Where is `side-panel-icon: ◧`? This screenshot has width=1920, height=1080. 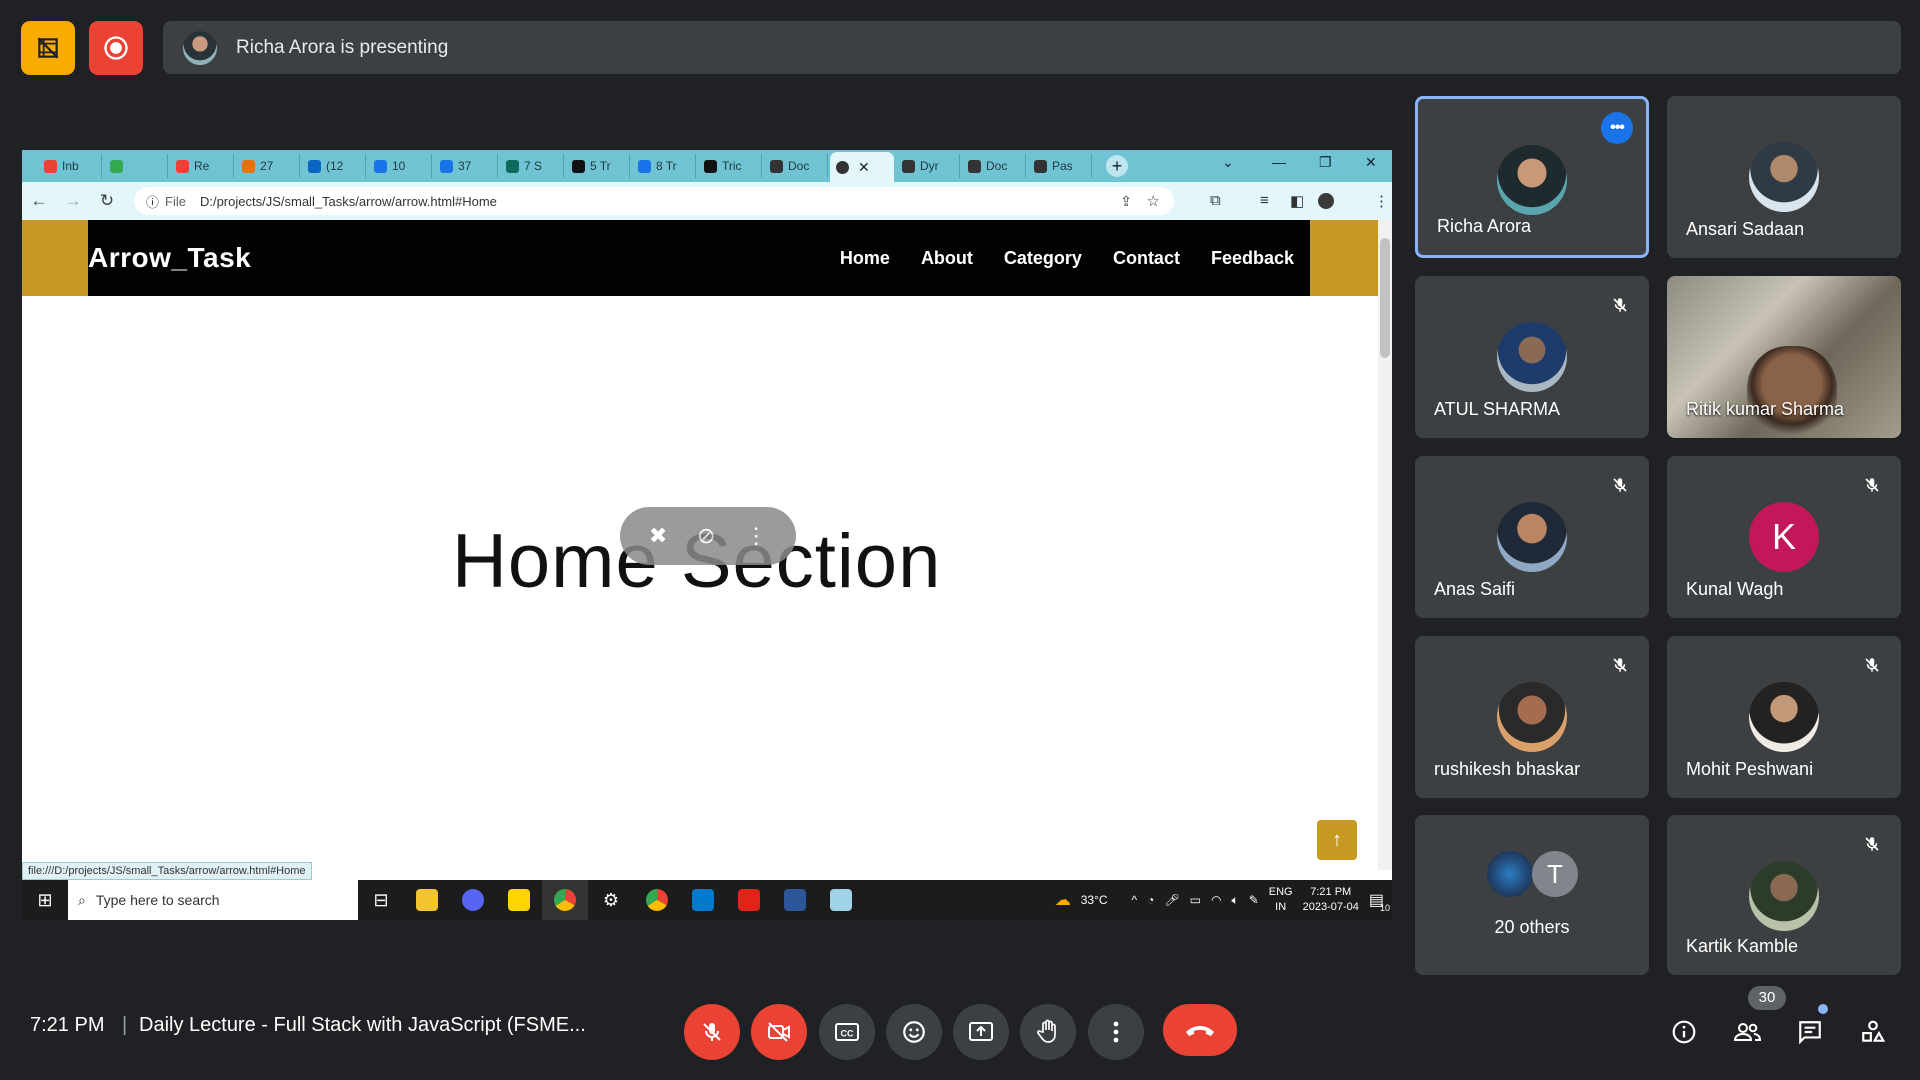 side-panel-icon: ◧ is located at coordinates (1297, 201).